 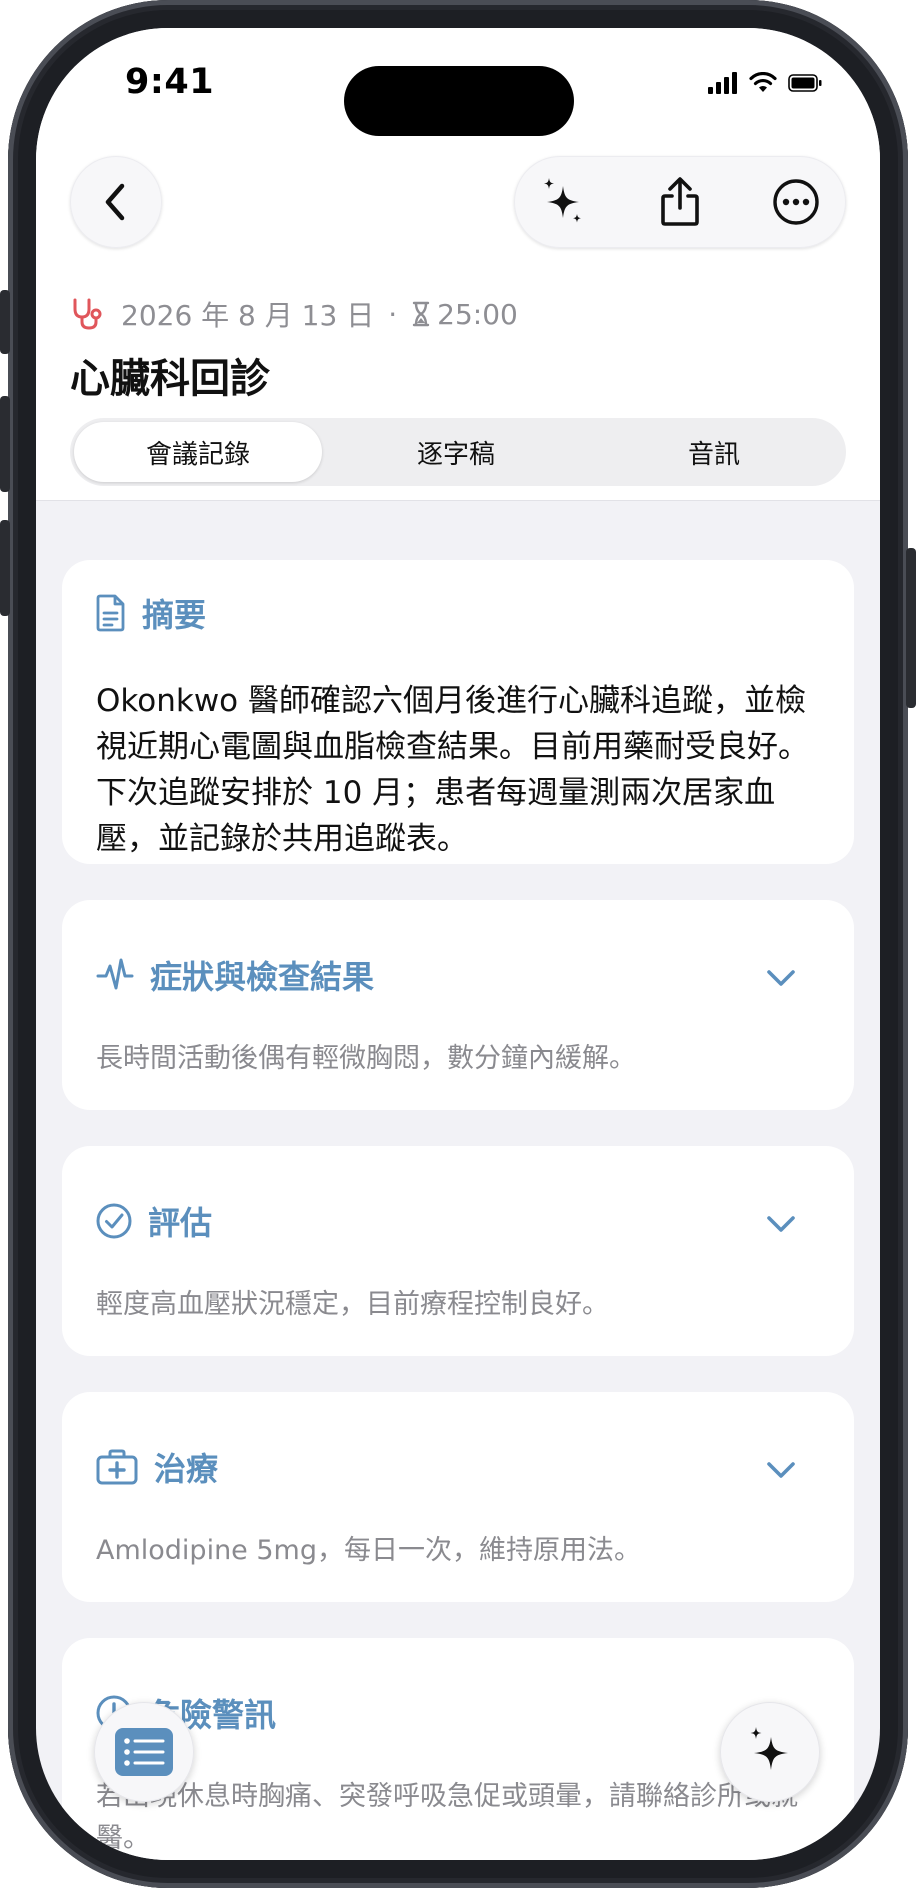 I want to click on share-icon, so click(x=680, y=201).